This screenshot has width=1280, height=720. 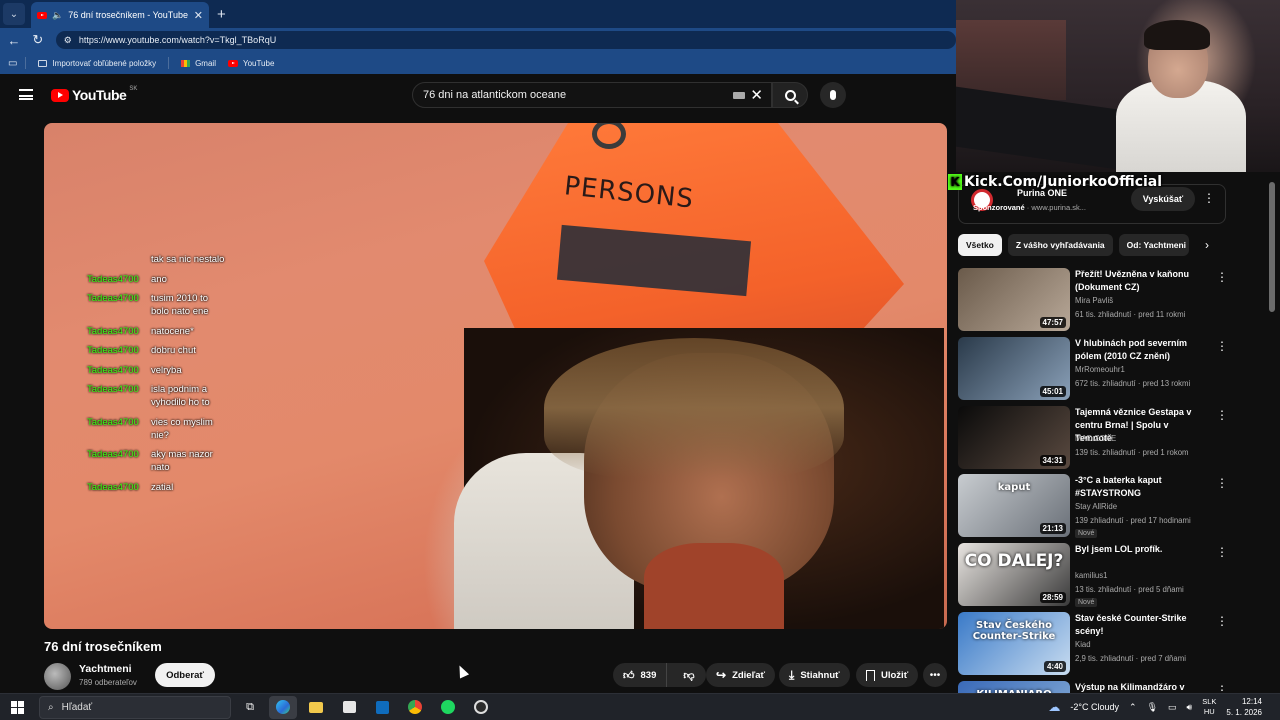 I want to click on recommended-title: Výstup na Kilimandžáro v, so click(x=1140, y=687).